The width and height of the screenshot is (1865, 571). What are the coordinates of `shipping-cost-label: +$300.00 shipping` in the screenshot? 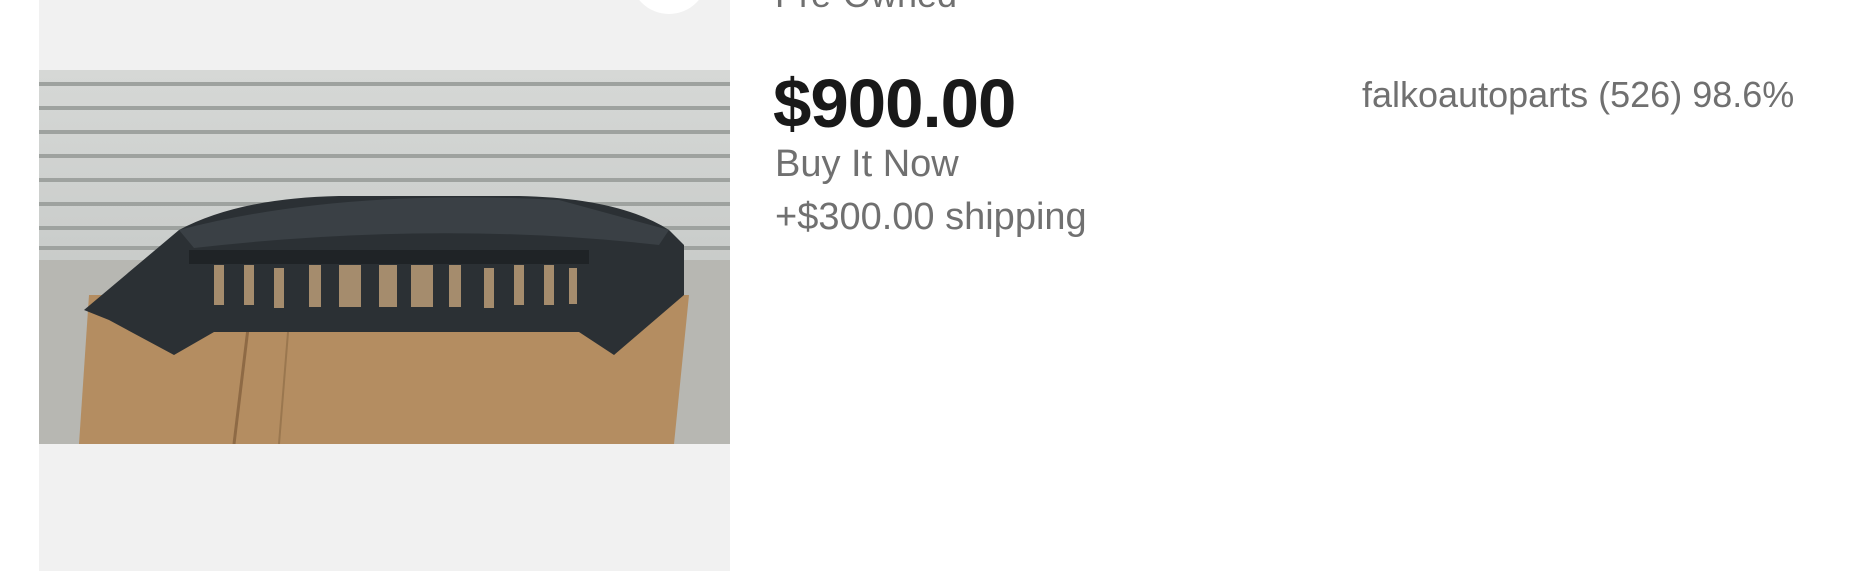 It's located at (931, 217).